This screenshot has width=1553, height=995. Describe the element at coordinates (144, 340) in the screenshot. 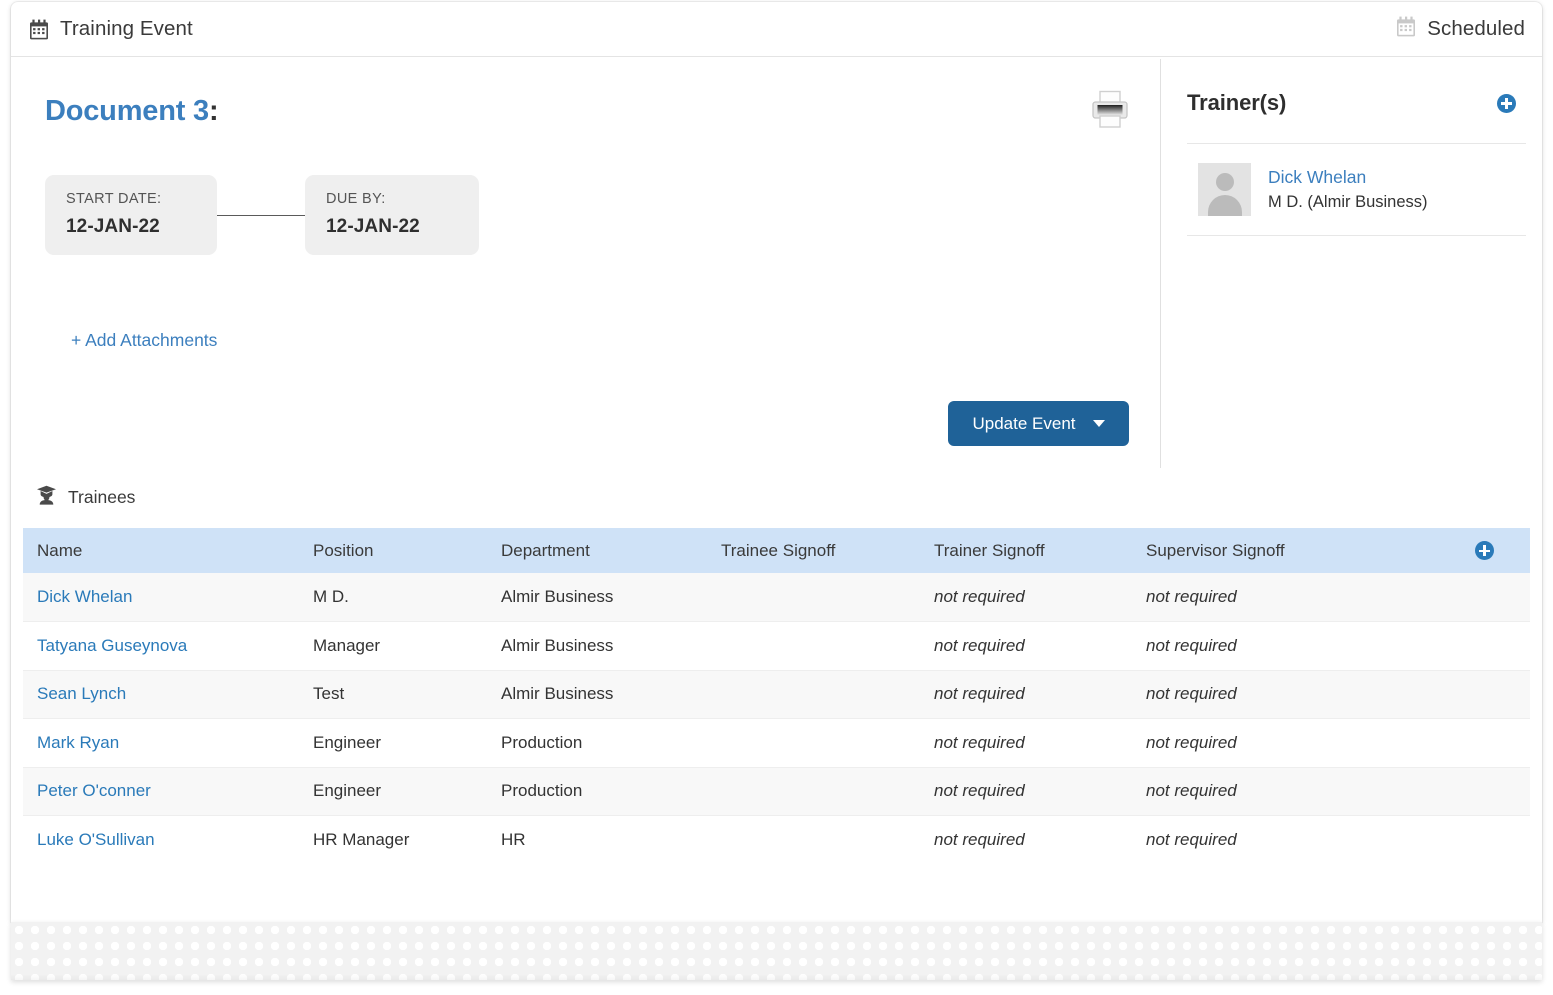

I see `add-attachments-link: + Add Attachments` at that location.